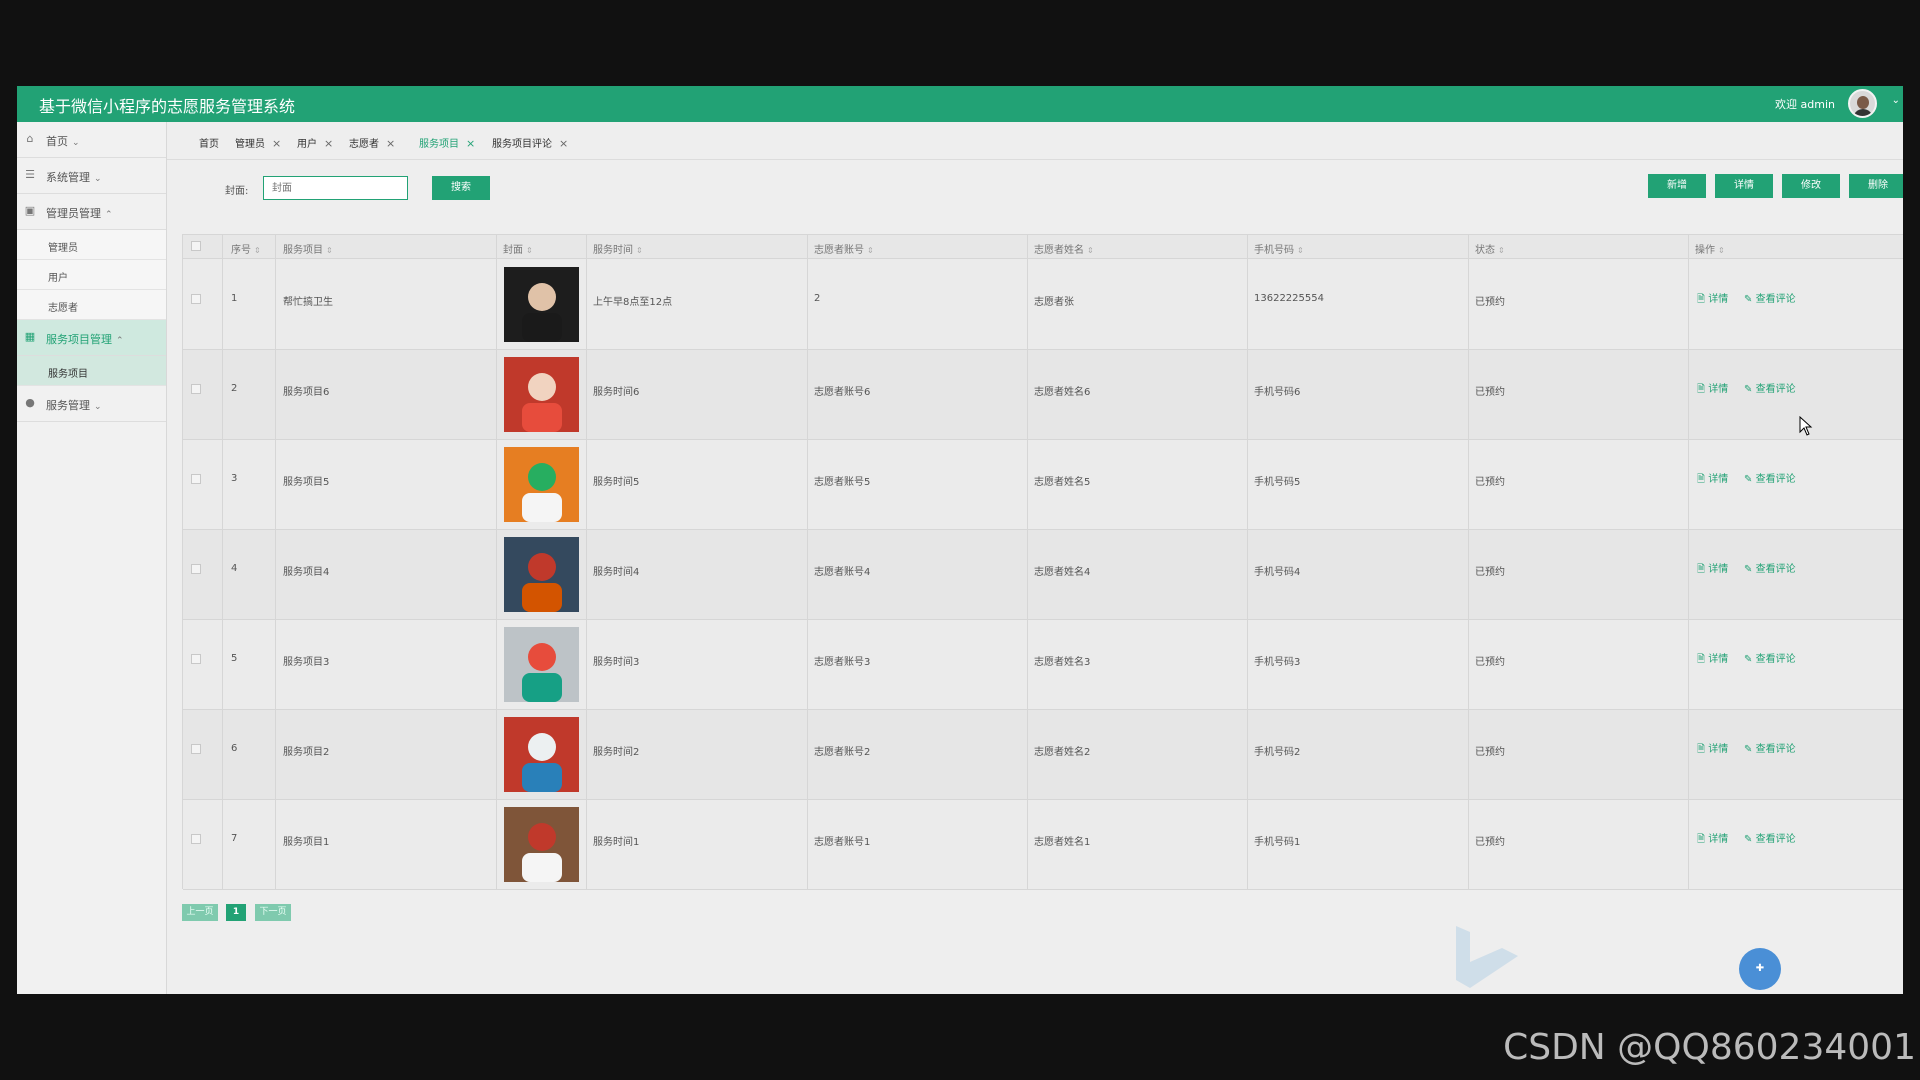 This screenshot has width=1920, height=1080. What do you see at coordinates (315, 142) in the screenshot?
I see `tab-users: 用户 ×` at bounding box center [315, 142].